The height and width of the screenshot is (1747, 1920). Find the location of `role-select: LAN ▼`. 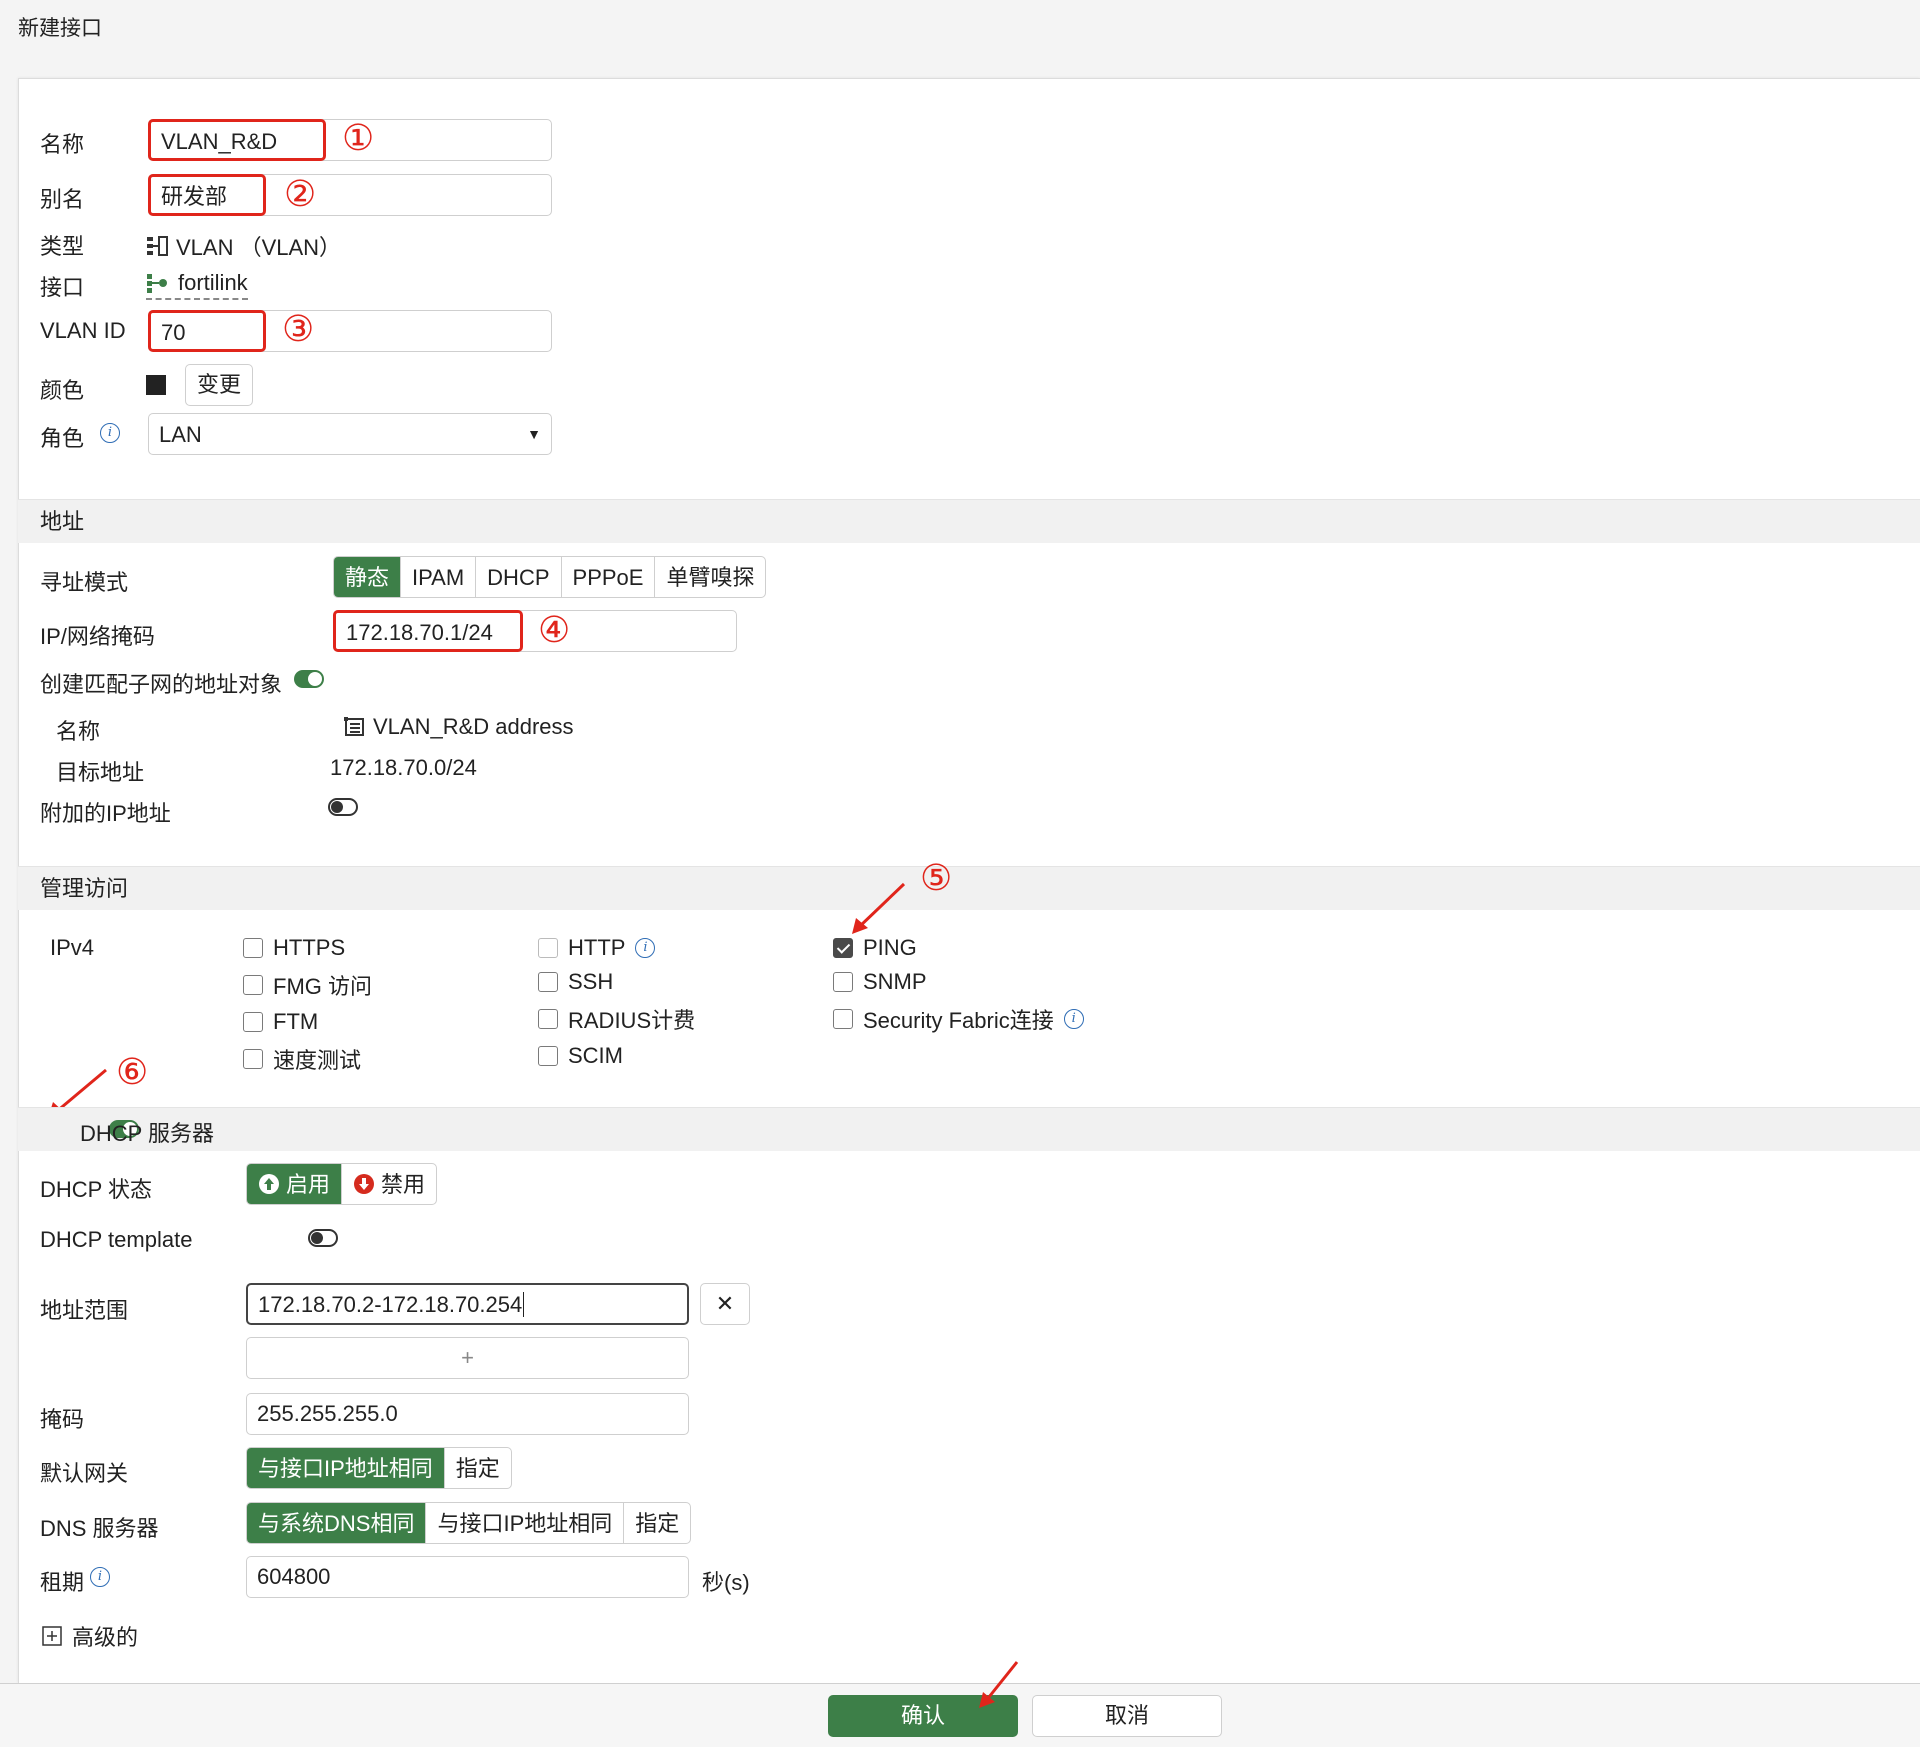

role-select: LAN ▼ is located at coordinates (350, 434).